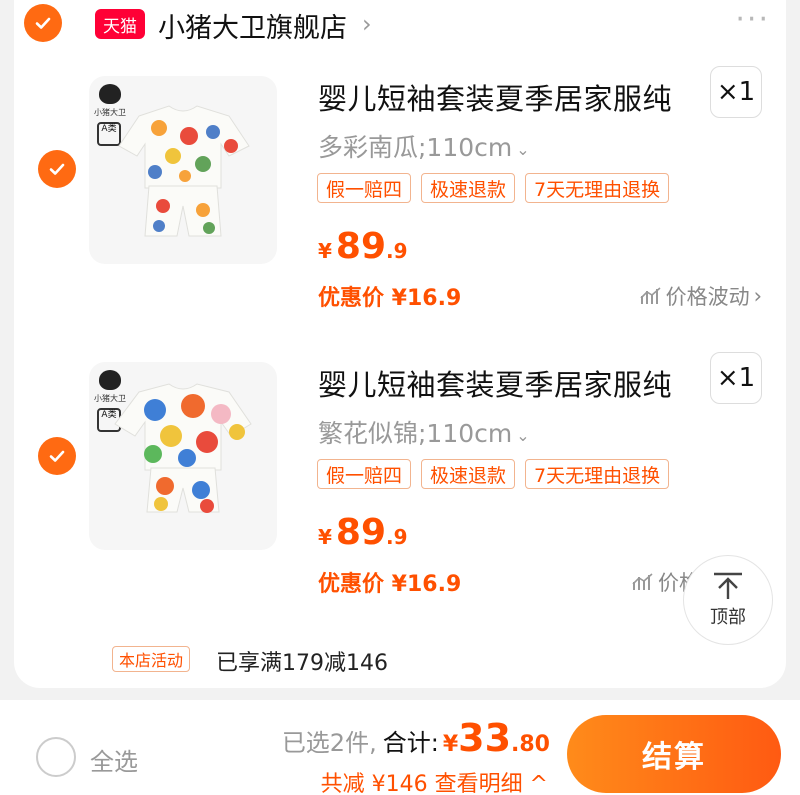  What do you see at coordinates (183, 448) in the screenshot?
I see `baby-clothes-flower-illustration` at bounding box center [183, 448].